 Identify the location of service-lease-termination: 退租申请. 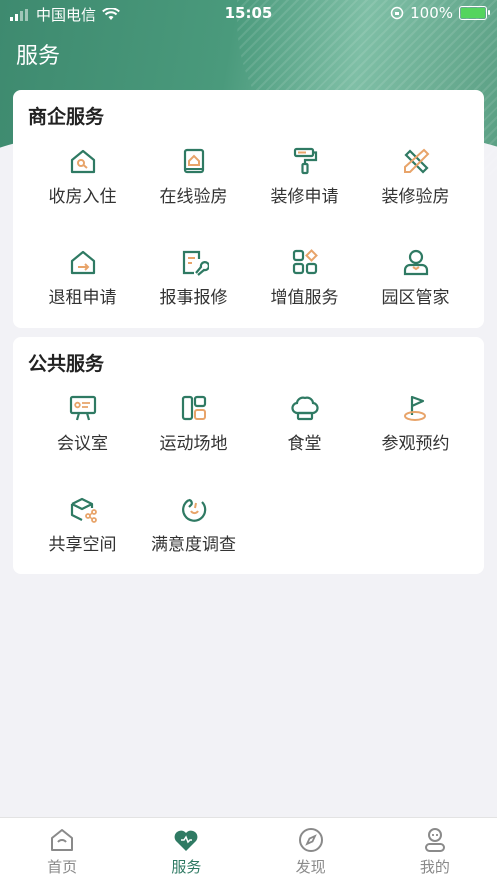
(82, 277).